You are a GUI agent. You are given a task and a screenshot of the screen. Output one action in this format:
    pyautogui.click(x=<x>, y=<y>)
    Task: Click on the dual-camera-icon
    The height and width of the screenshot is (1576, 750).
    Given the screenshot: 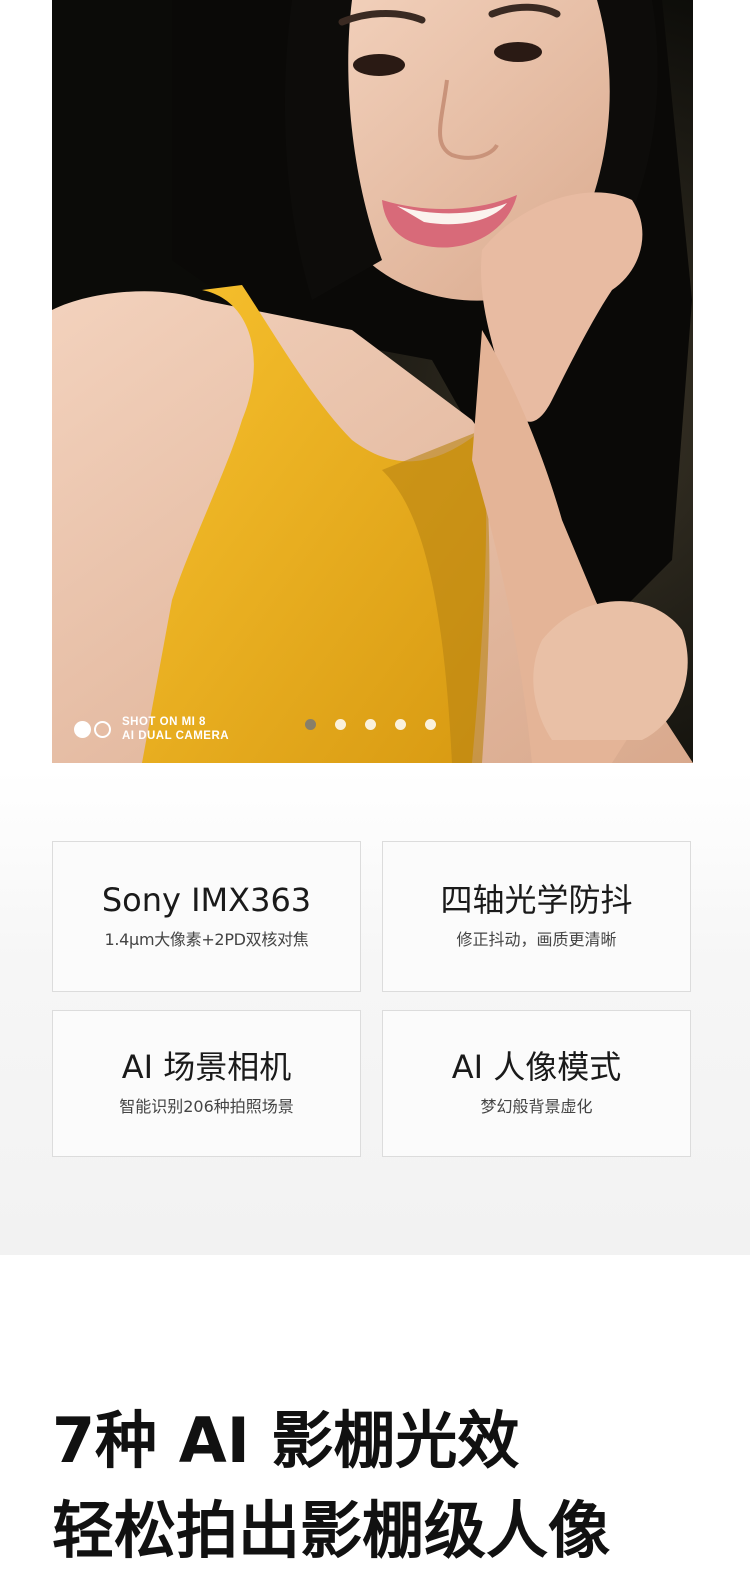 What is the action you would take?
    pyautogui.click(x=92, y=729)
    